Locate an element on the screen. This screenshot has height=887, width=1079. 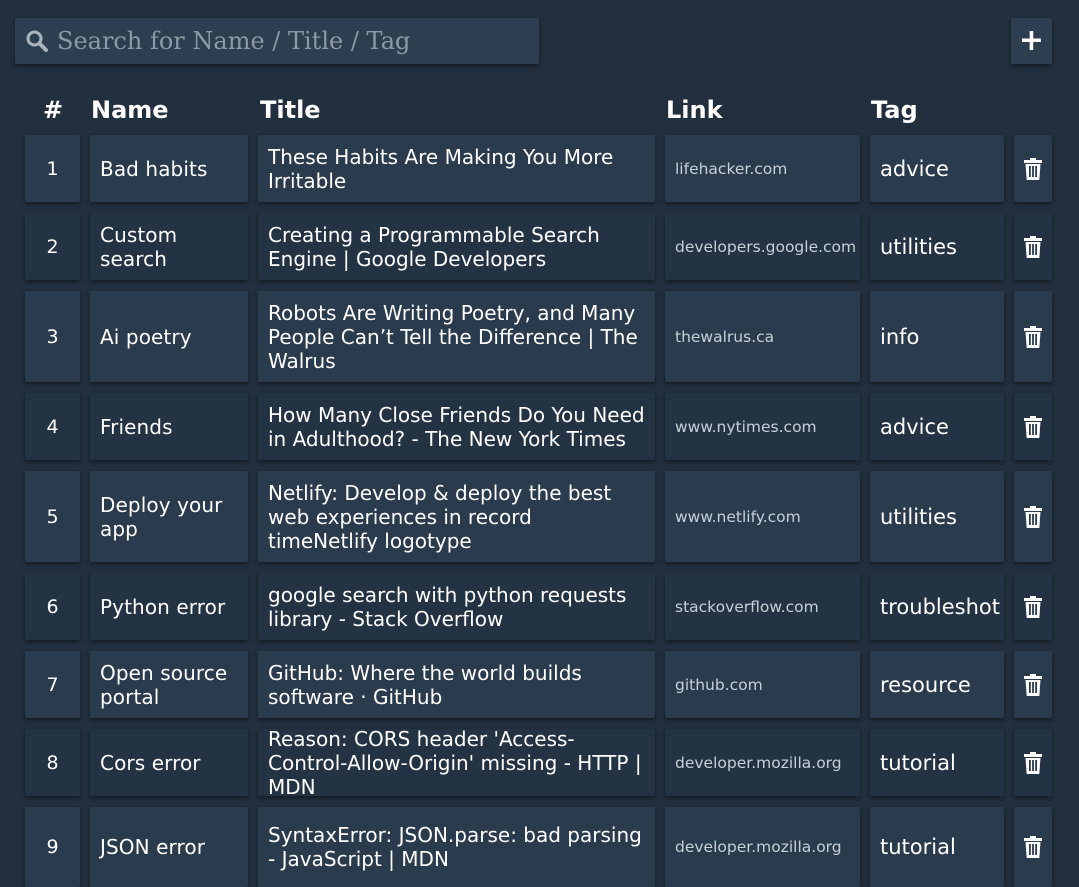
row-number: 9 is located at coordinates (52, 847).